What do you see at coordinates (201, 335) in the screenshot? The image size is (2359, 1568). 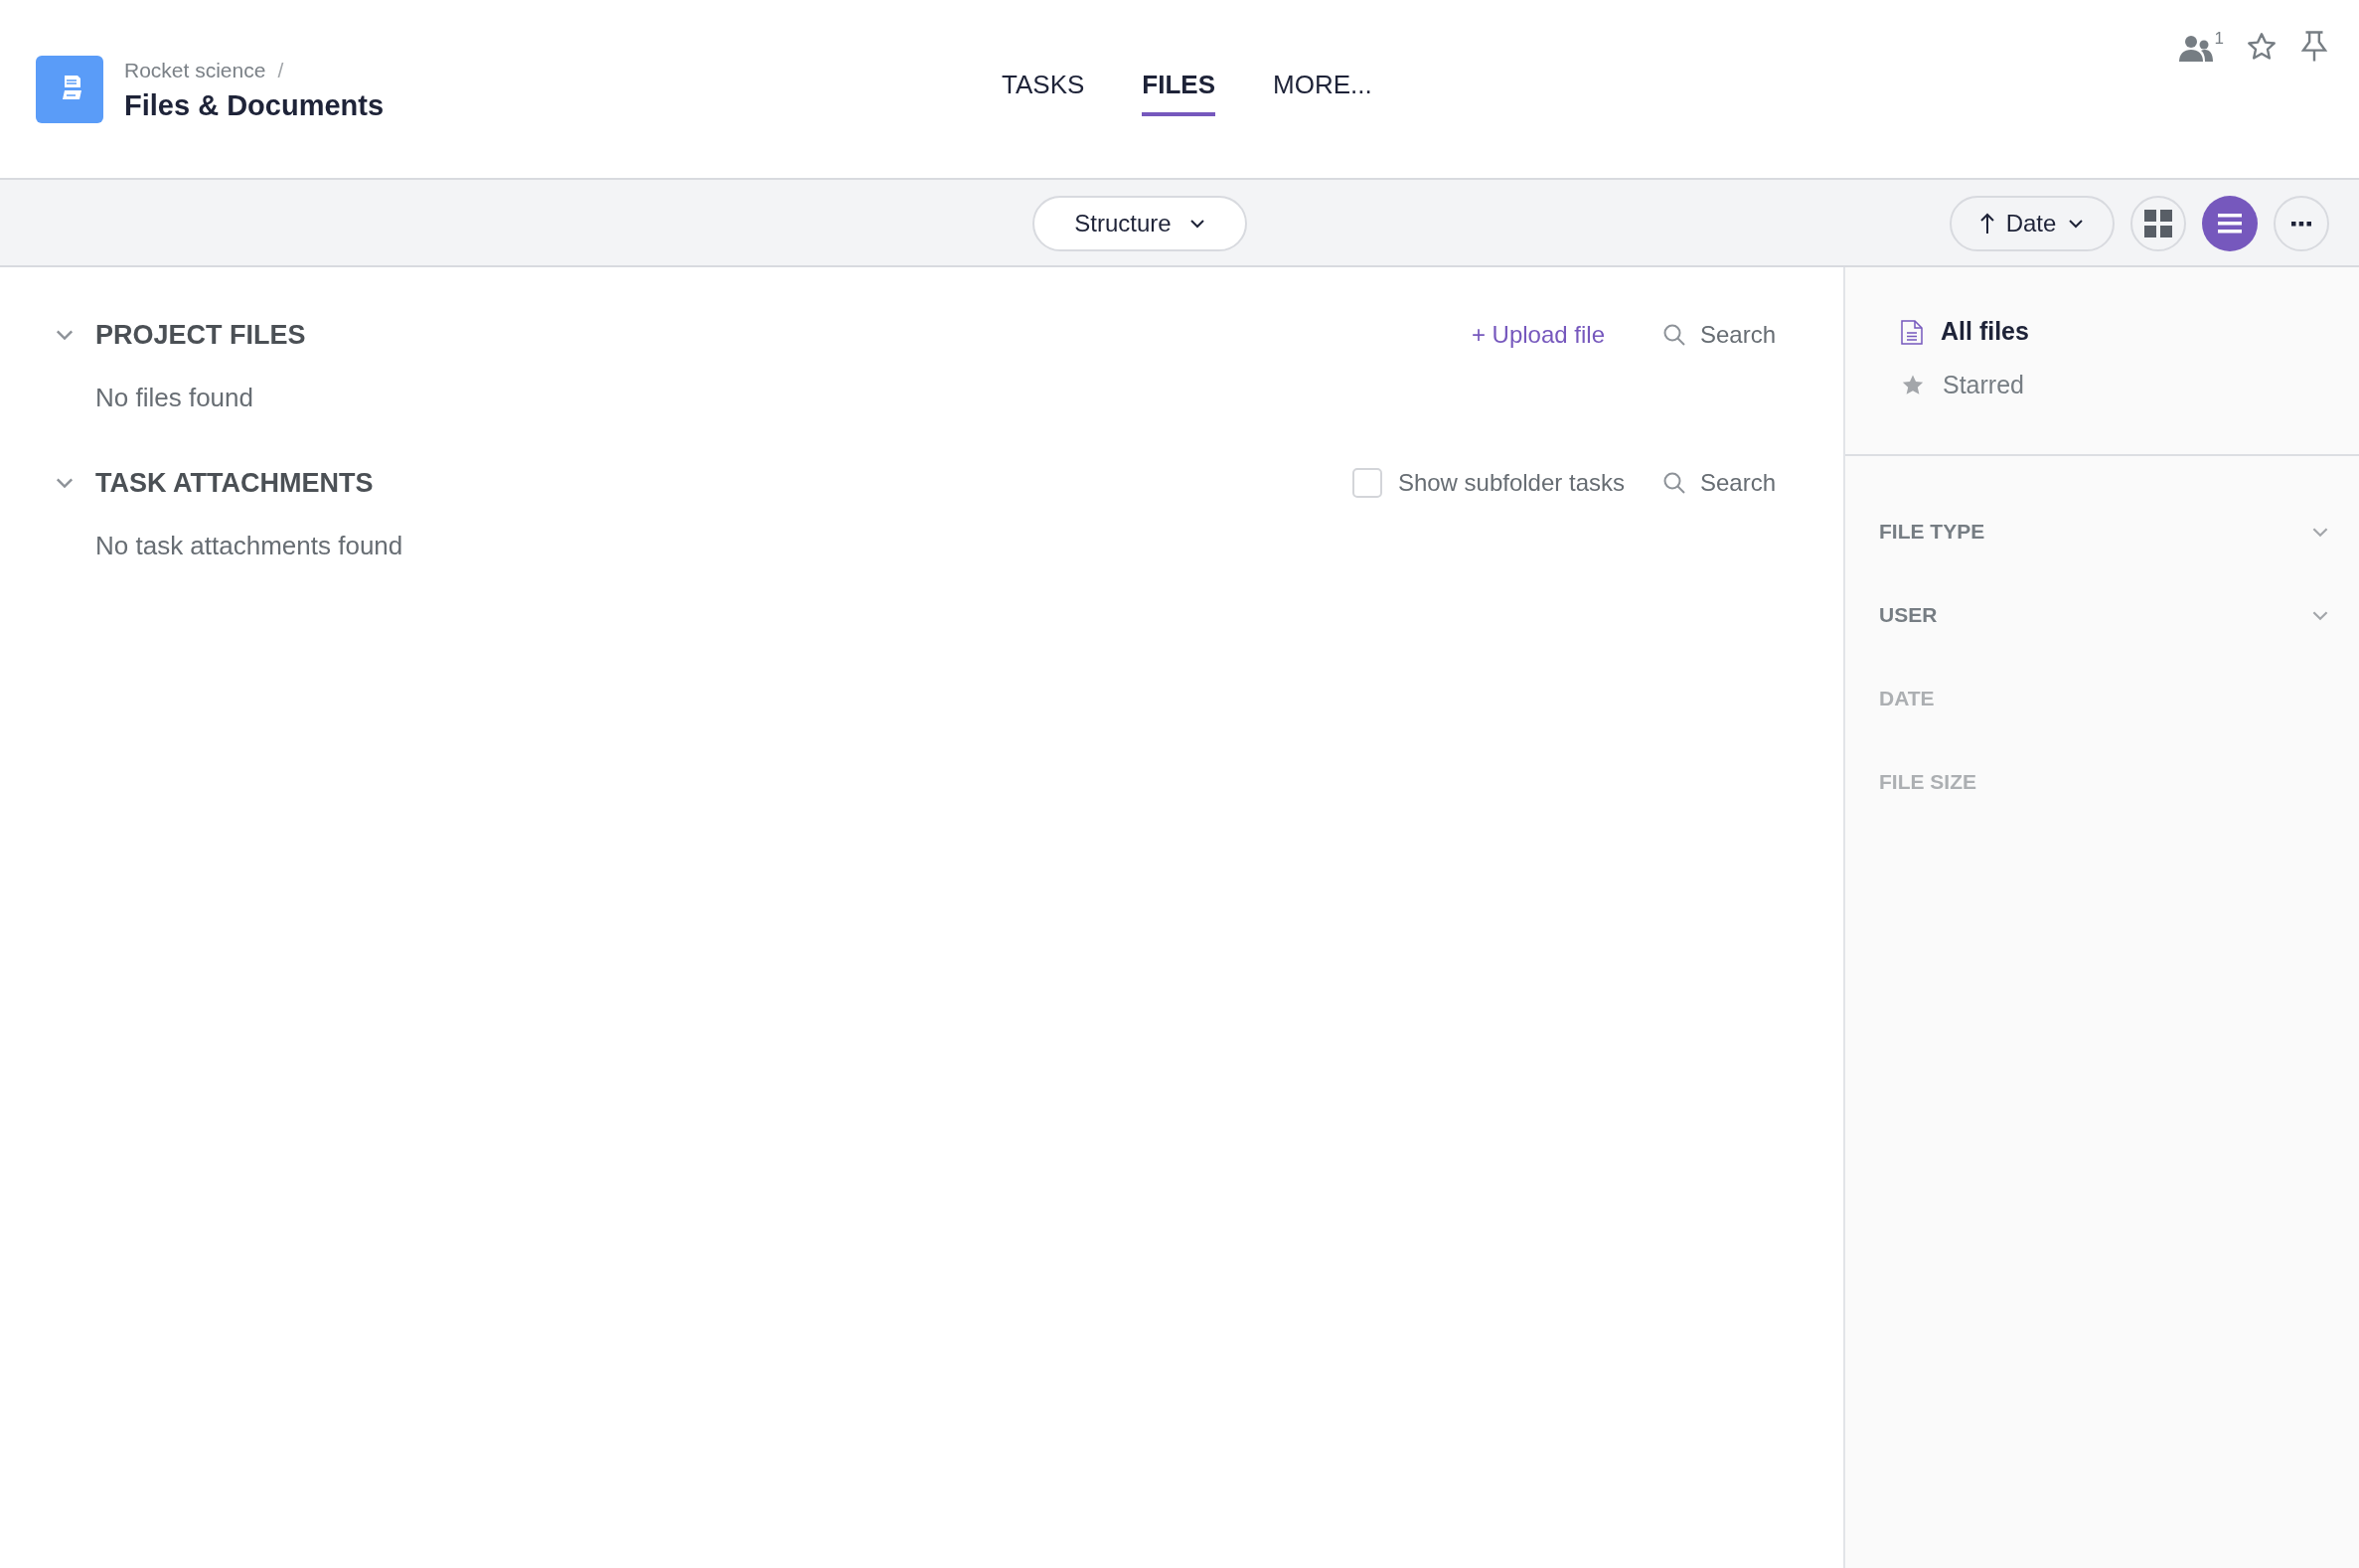 I see `section-title: PROJECT FILES` at bounding box center [201, 335].